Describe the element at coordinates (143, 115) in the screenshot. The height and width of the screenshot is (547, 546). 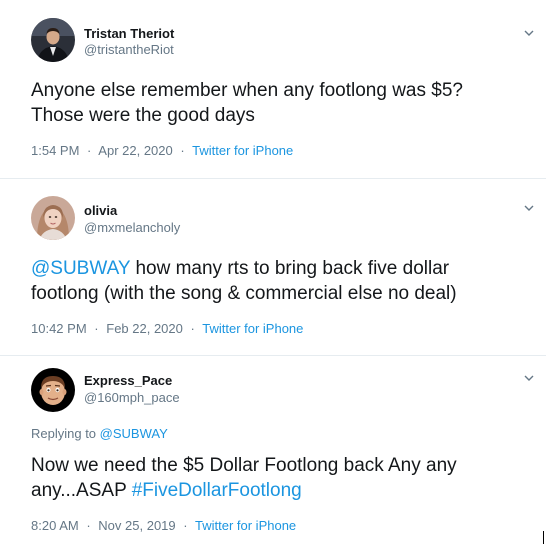
I see `tweet-text-line: Those were the good days` at that location.